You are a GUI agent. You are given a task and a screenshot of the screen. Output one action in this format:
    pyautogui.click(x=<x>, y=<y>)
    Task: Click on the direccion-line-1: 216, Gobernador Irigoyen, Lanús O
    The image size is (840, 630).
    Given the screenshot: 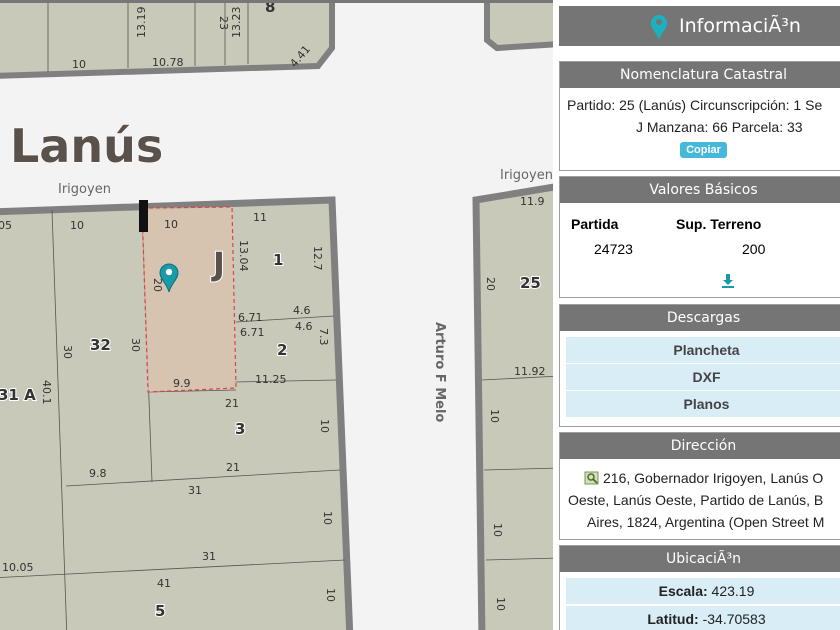 What is the action you would take?
    pyautogui.click(x=713, y=478)
    